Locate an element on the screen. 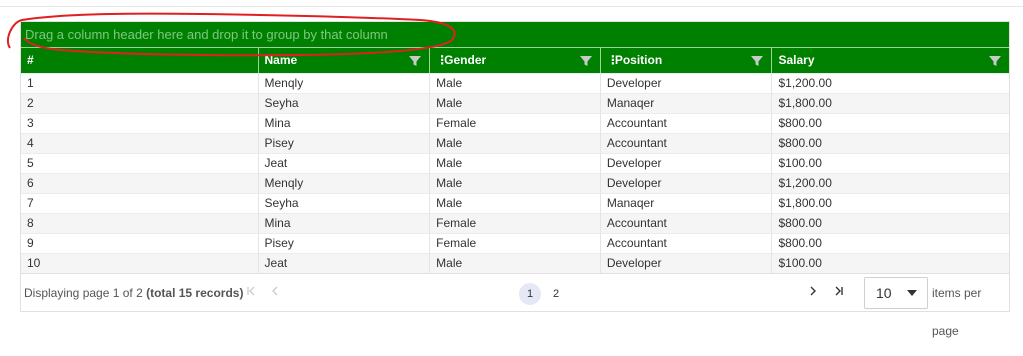  items-per-page-label: items per page is located at coordinates (957, 312).